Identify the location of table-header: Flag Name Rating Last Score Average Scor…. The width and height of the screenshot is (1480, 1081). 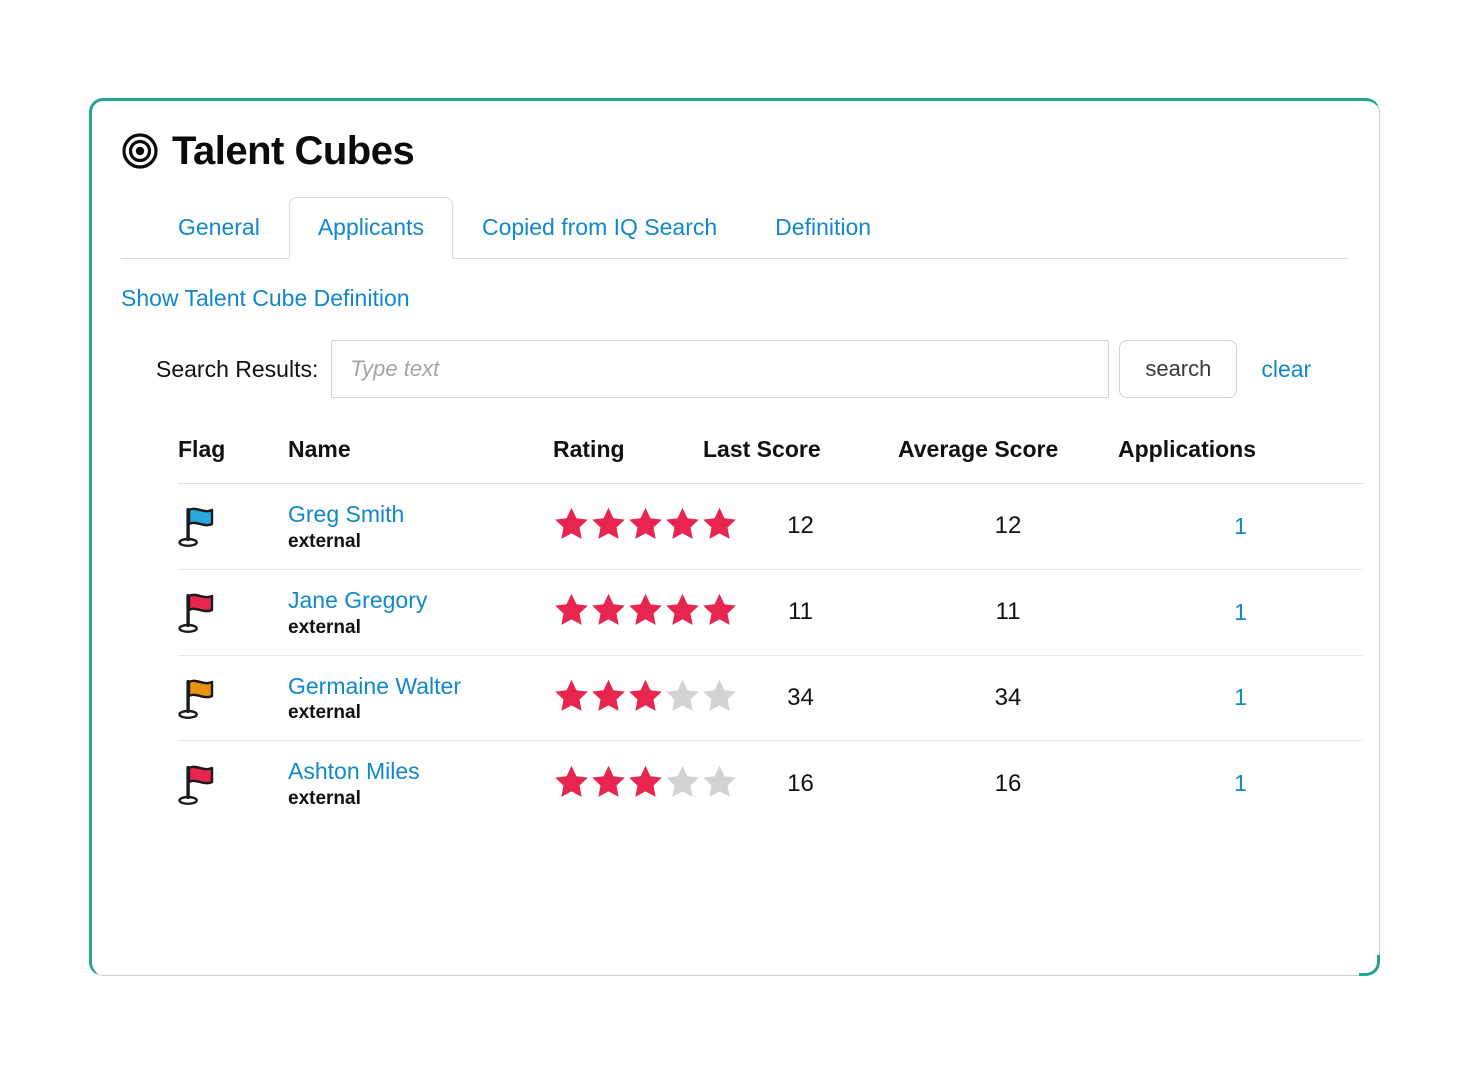
(770, 457).